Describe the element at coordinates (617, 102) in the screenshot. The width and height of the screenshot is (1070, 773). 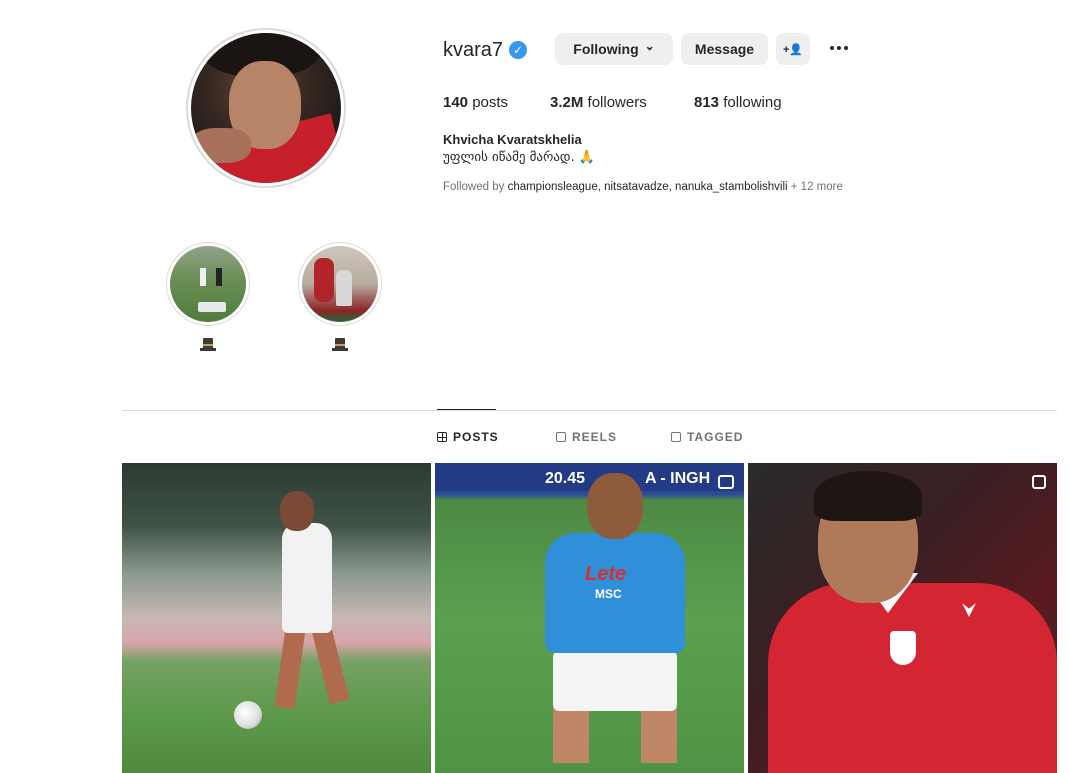
I see `followers-count-label: followers` at that location.